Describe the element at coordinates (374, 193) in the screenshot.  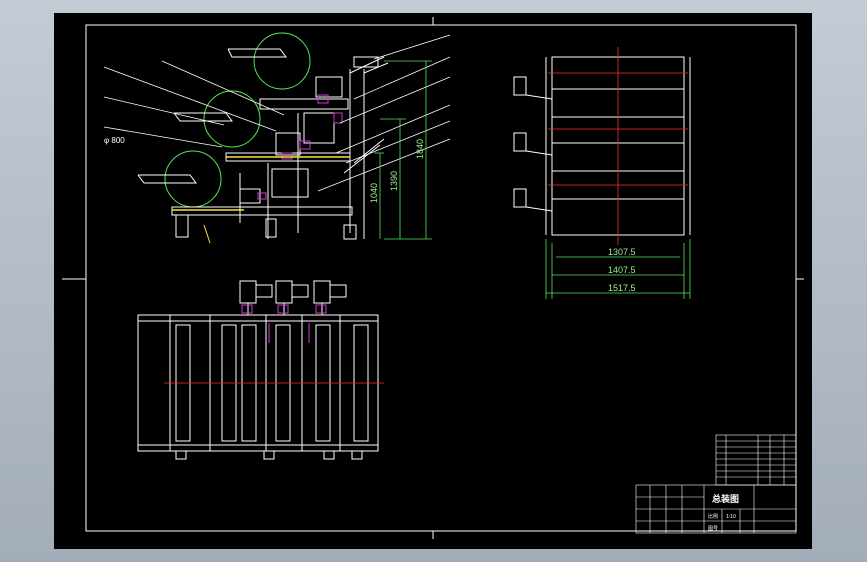
I see `height-dim-1040: 1040` at that location.